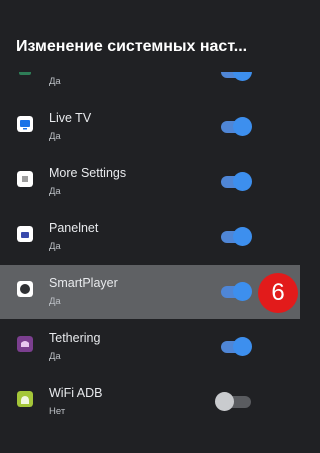  I want to click on app-status: Нет, so click(57, 411).